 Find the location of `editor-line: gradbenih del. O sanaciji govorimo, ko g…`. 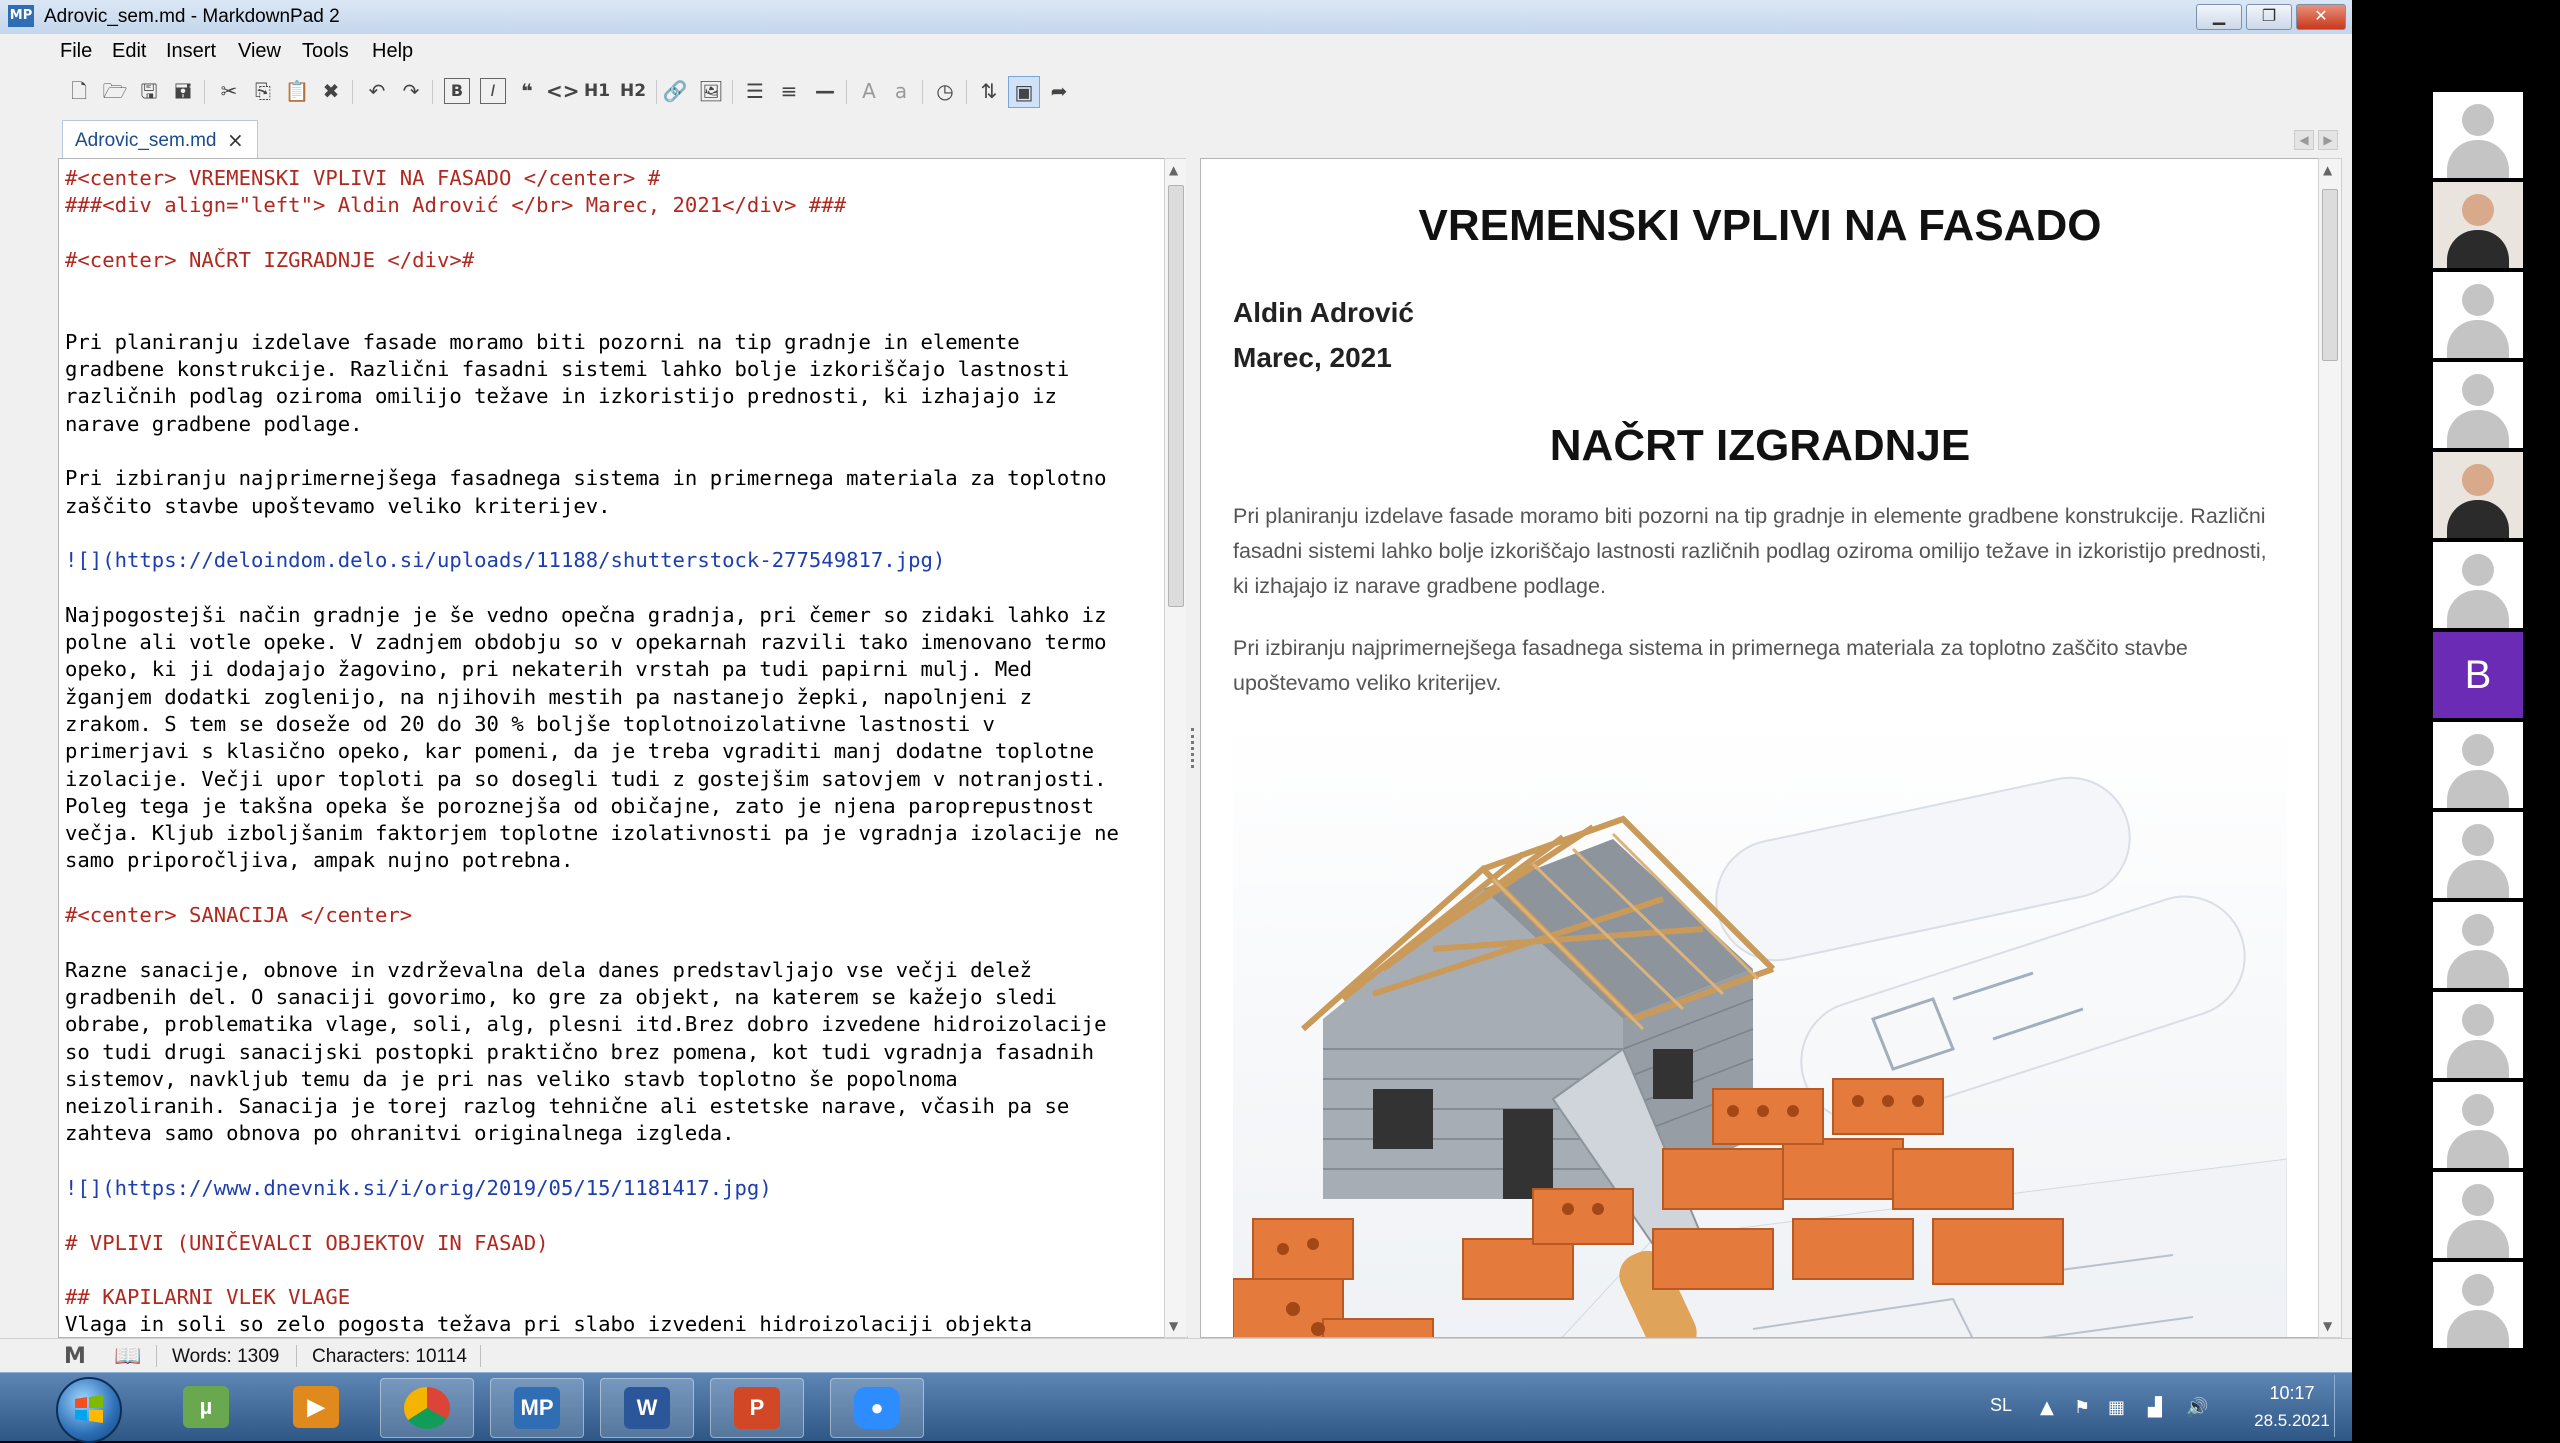

editor-line: gradbenih del. O sanaciji govorimo, ko g… is located at coordinates (609, 997).